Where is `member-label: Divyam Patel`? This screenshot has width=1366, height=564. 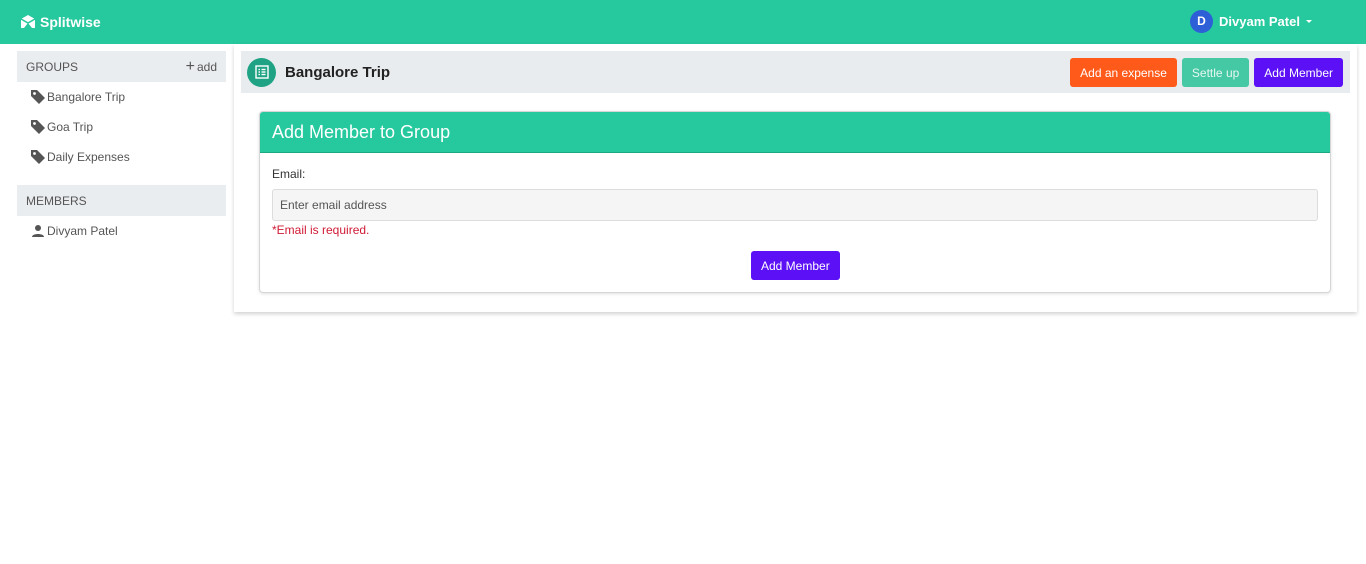 member-label: Divyam Patel is located at coordinates (82, 231).